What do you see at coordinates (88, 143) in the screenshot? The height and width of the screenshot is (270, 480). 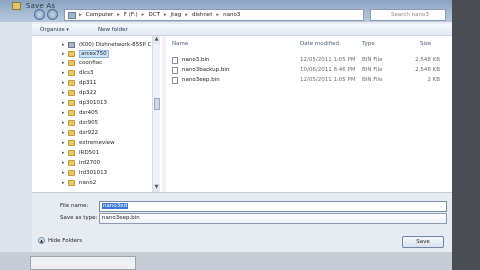 I see `nav-item: ▸ extremeview` at bounding box center [88, 143].